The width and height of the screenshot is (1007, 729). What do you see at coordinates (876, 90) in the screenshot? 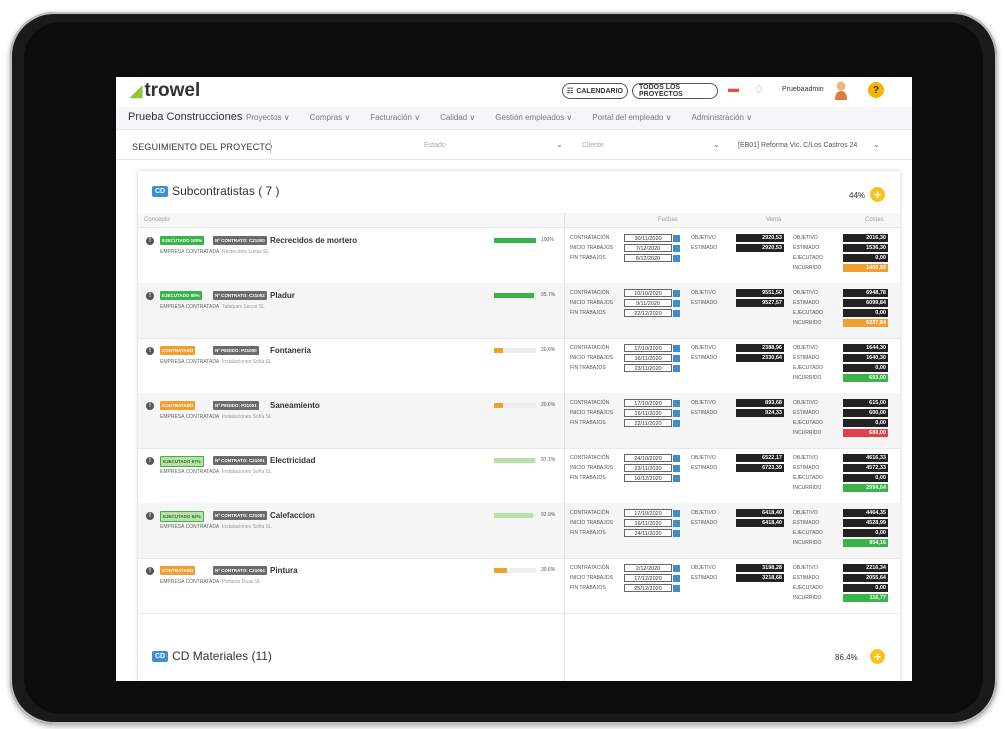
I see `help-button: ?` at bounding box center [876, 90].